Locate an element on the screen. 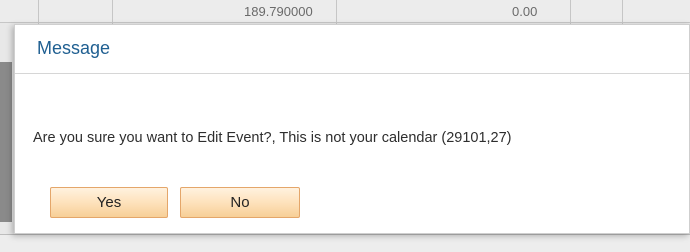  dialog-title: Message is located at coordinates (74, 48).